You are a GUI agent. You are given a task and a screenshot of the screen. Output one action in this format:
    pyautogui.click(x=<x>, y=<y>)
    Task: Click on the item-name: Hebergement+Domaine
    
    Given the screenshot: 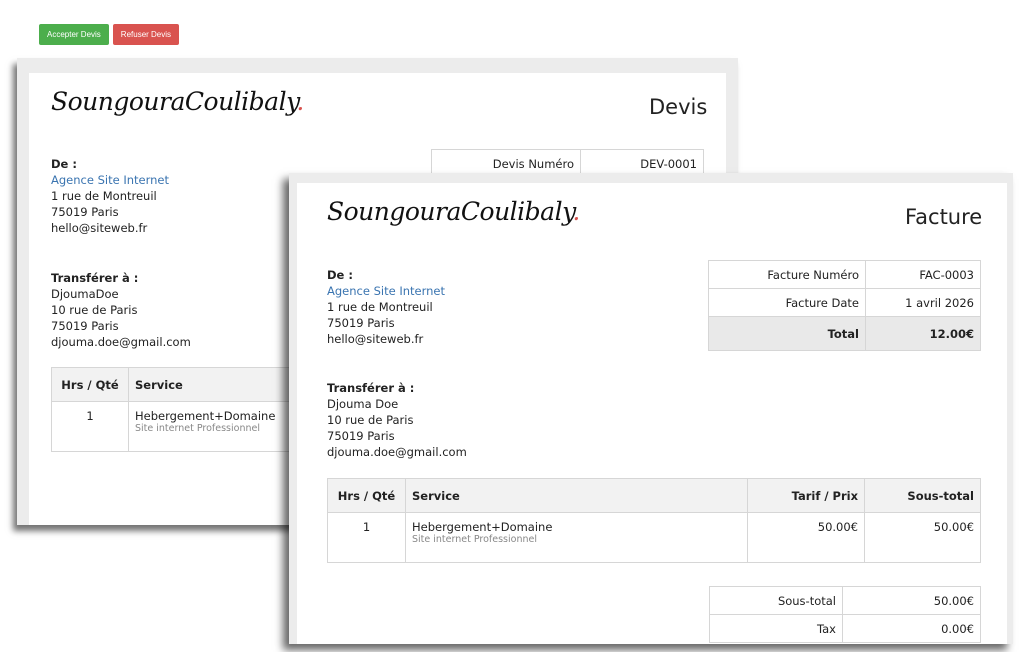 What is the action you would take?
    pyautogui.click(x=482, y=527)
    